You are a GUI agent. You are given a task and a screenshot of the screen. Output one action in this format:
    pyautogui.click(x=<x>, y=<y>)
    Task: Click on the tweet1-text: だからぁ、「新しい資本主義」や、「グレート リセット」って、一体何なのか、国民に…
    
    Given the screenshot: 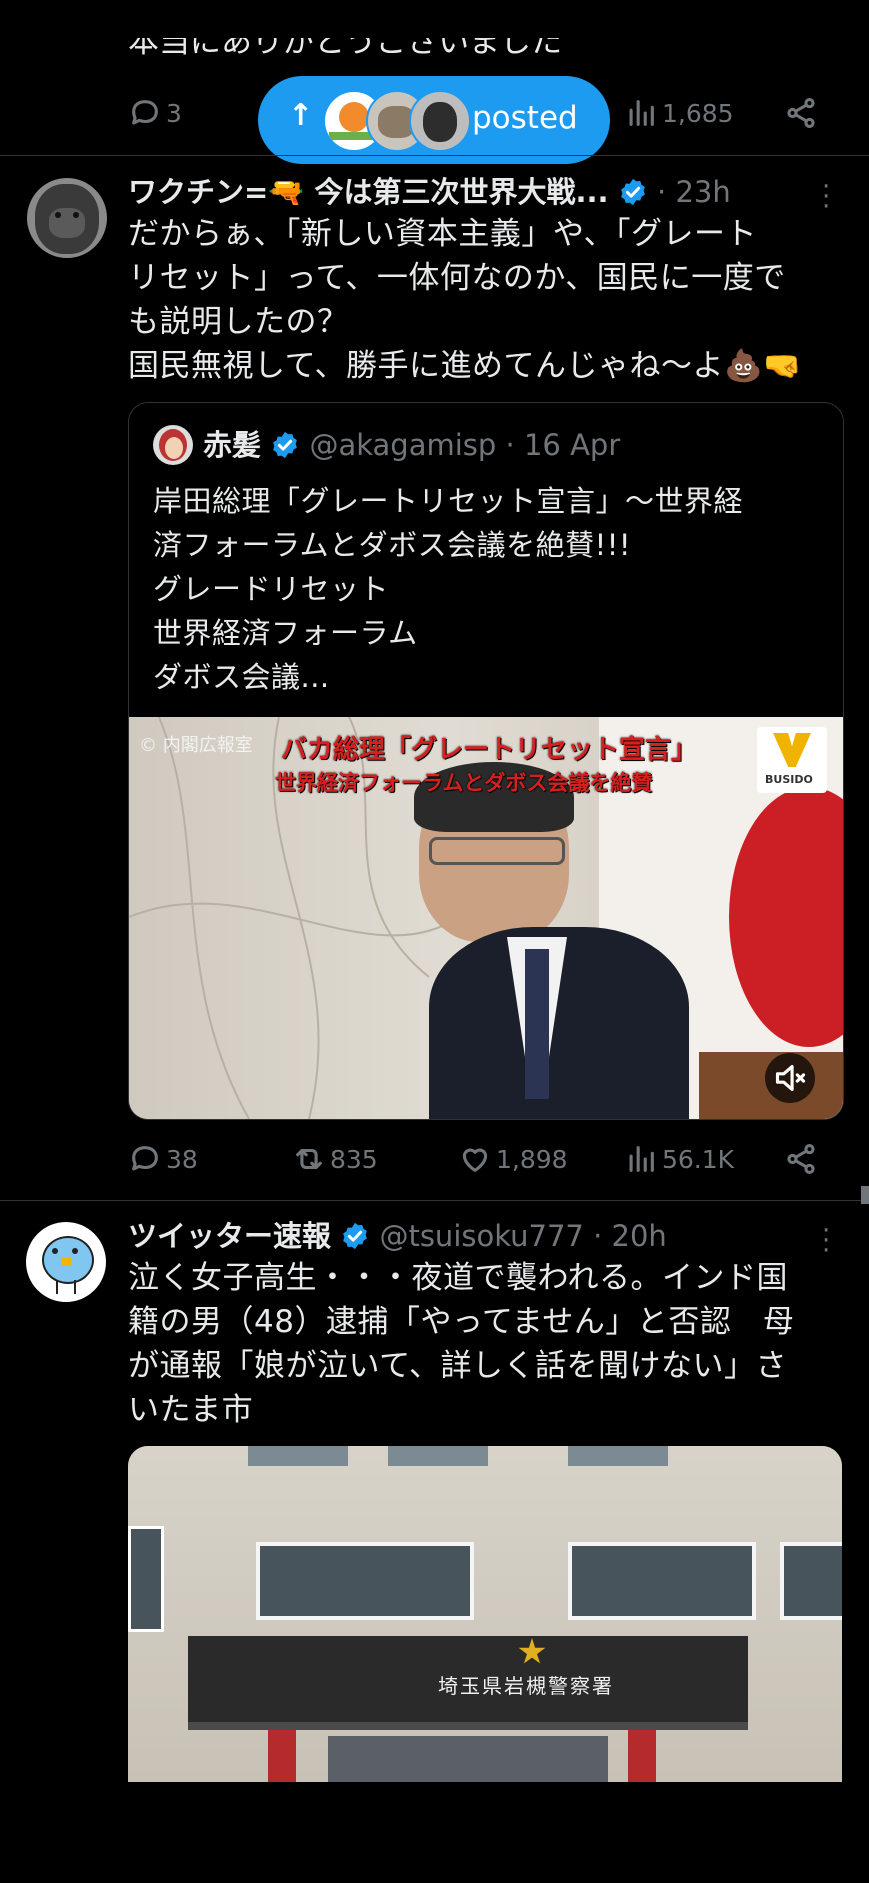 What is the action you would take?
    pyautogui.click(x=465, y=300)
    